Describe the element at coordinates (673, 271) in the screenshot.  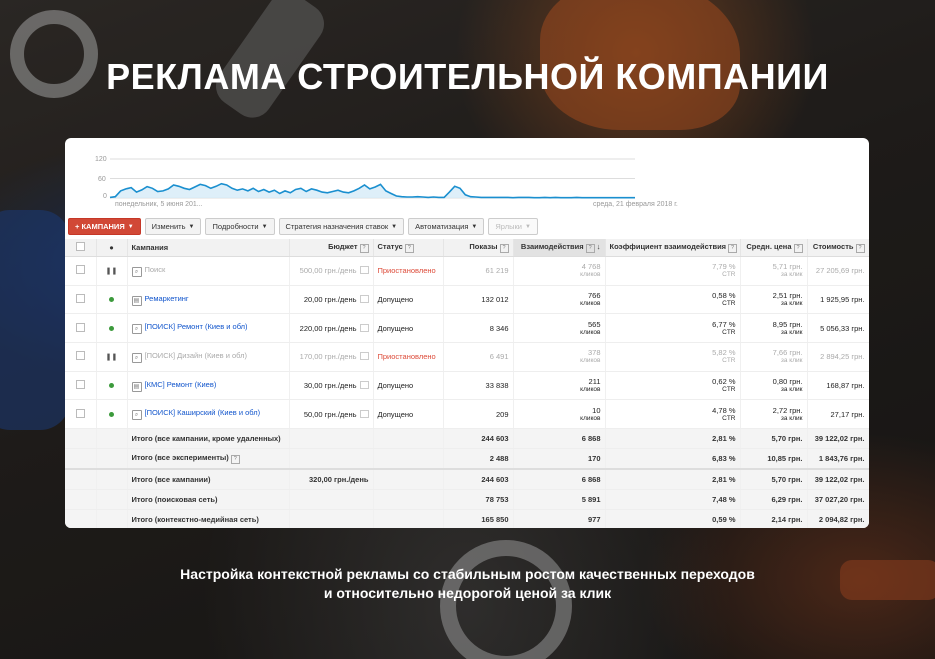
I see `rate-cell: 7,79 % CTR` at that location.